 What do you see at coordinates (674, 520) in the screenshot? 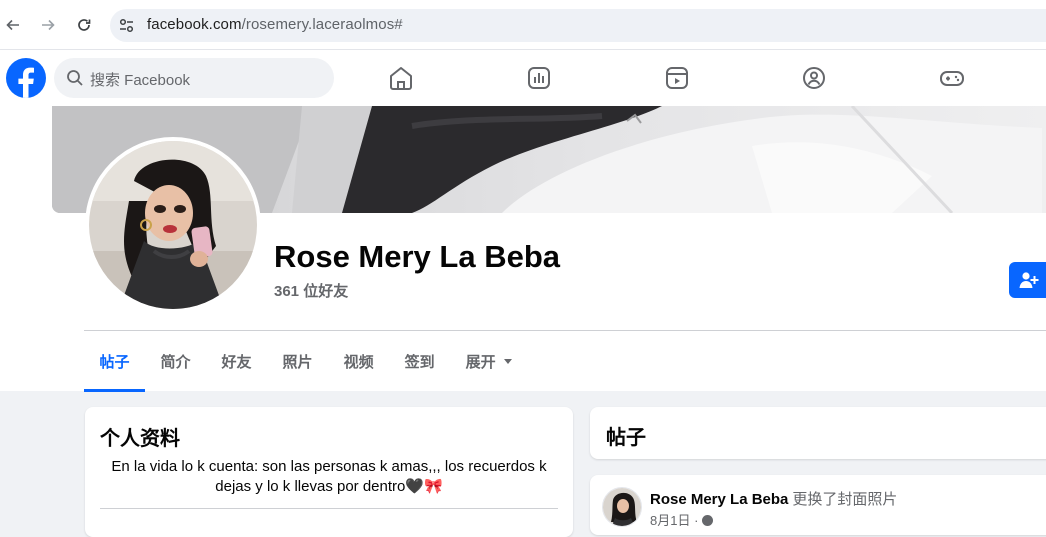
I see `post-date: 8月1日 ·` at bounding box center [674, 520].